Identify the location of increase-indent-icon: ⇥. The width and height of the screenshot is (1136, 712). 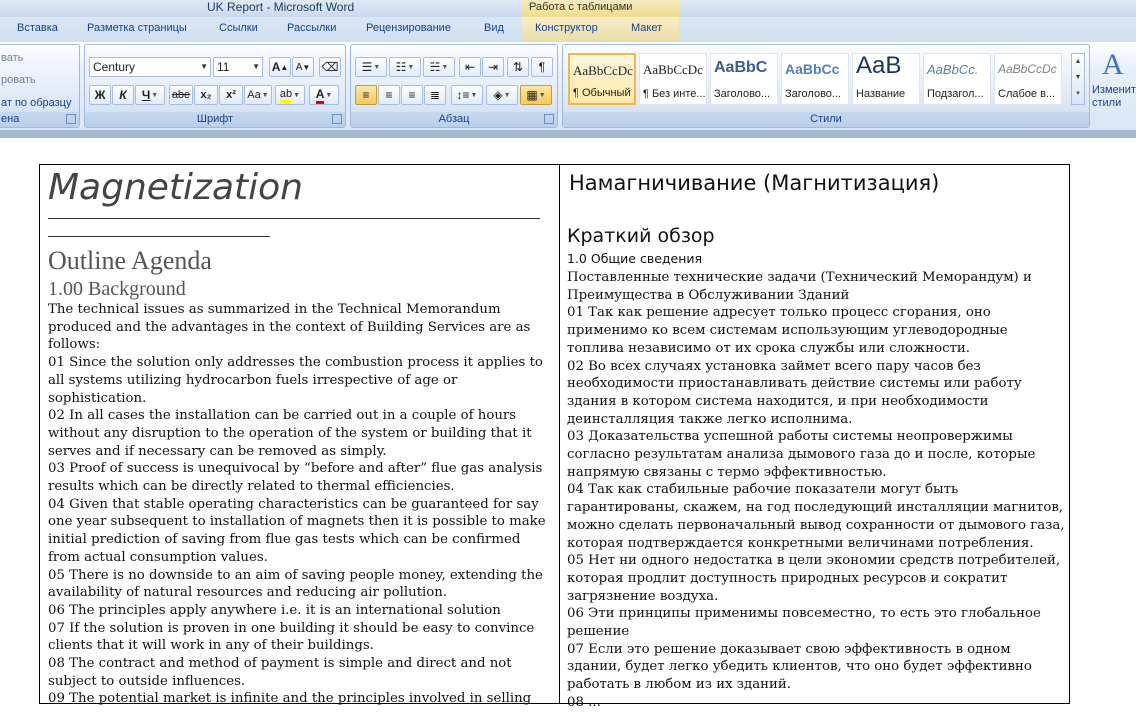
(493, 67).